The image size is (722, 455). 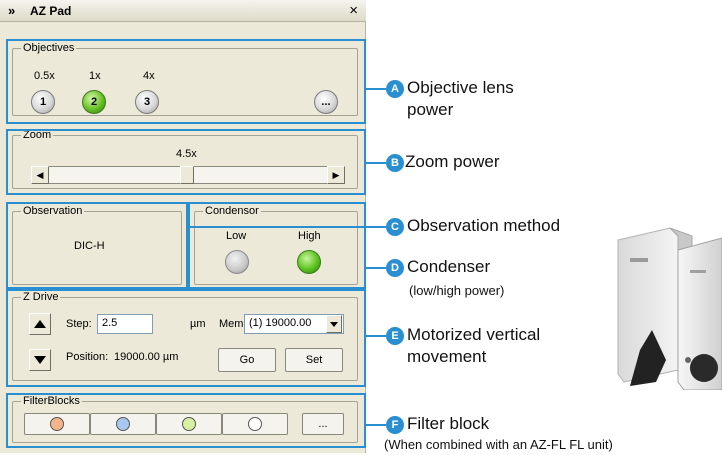 What do you see at coordinates (353, 10) in the screenshot?
I see `close-icon: ×` at bounding box center [353, 10].